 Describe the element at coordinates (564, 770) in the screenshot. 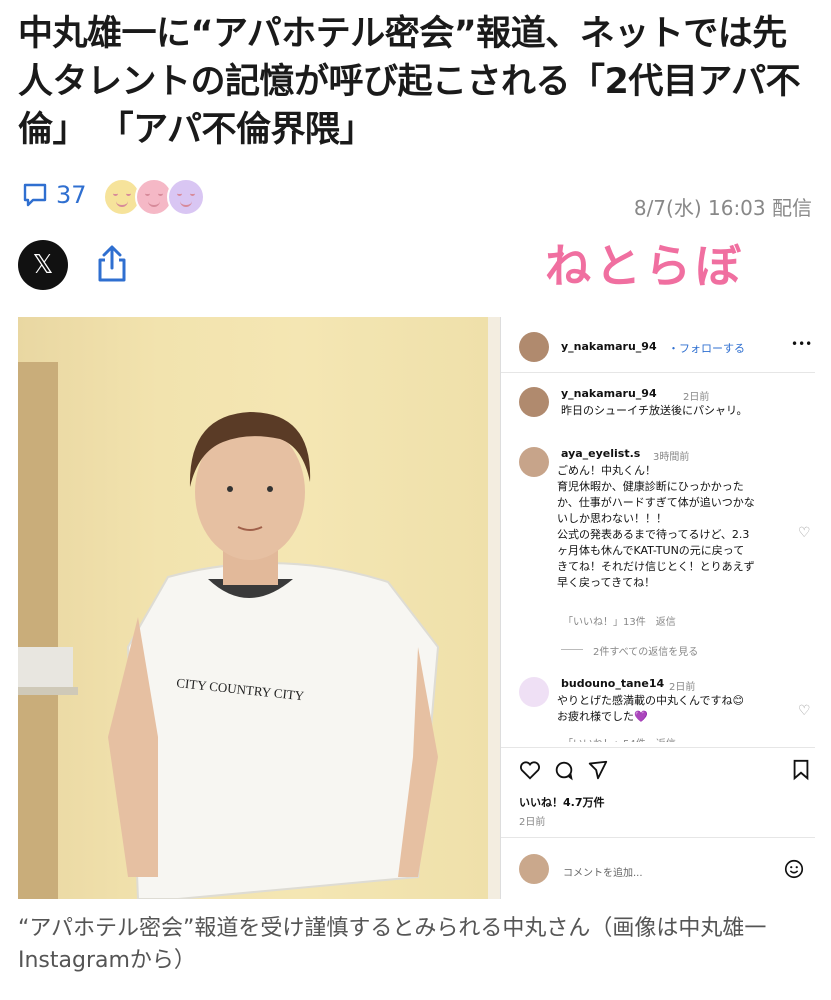

I see `comment-bubble-icon` at that location.